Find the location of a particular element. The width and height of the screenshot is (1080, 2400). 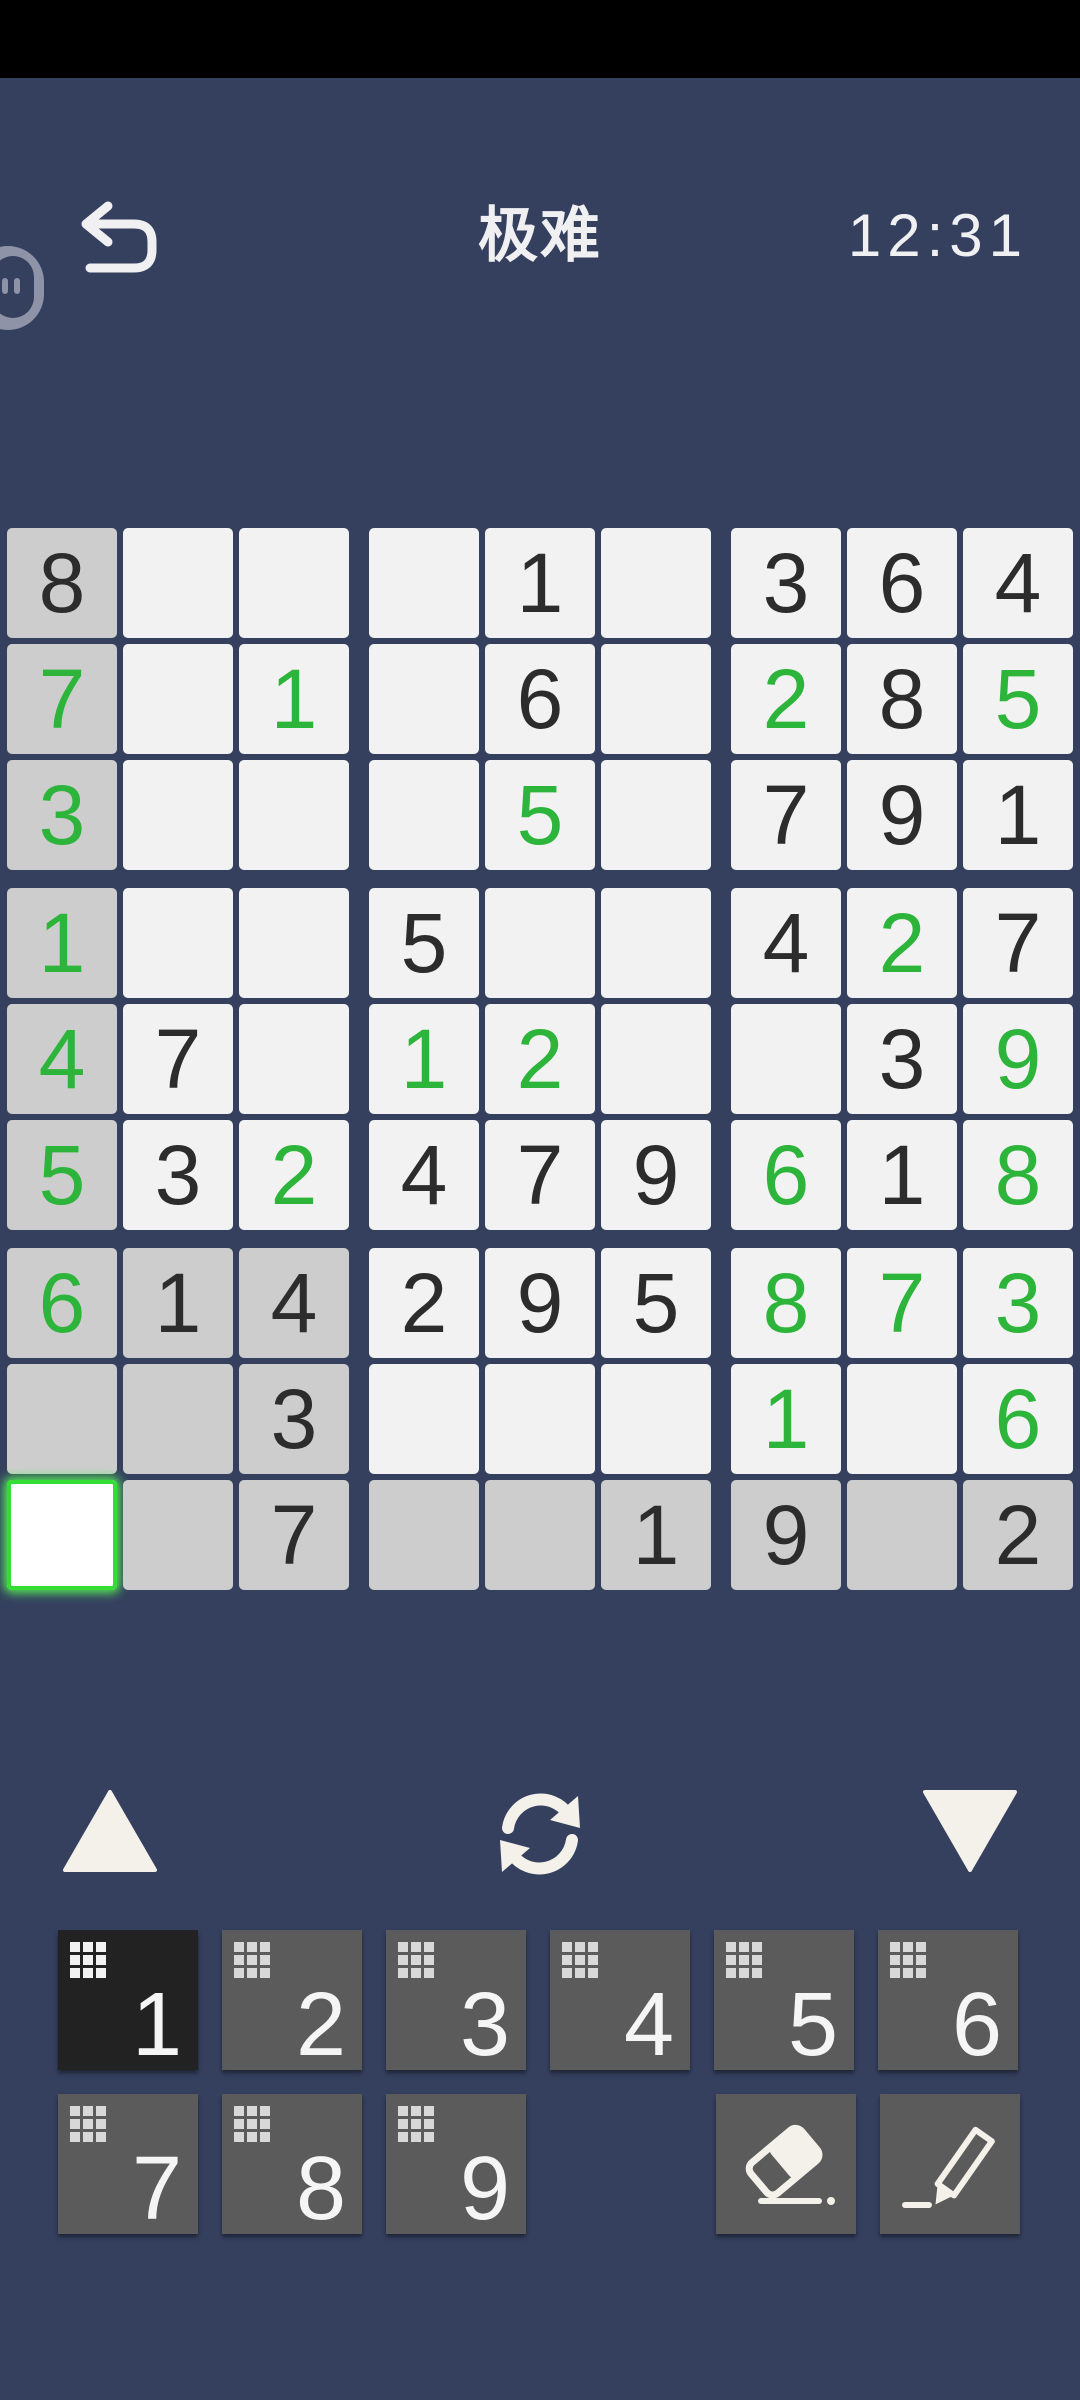

number-button-3: 3 is located at coordinates (456, 2000).